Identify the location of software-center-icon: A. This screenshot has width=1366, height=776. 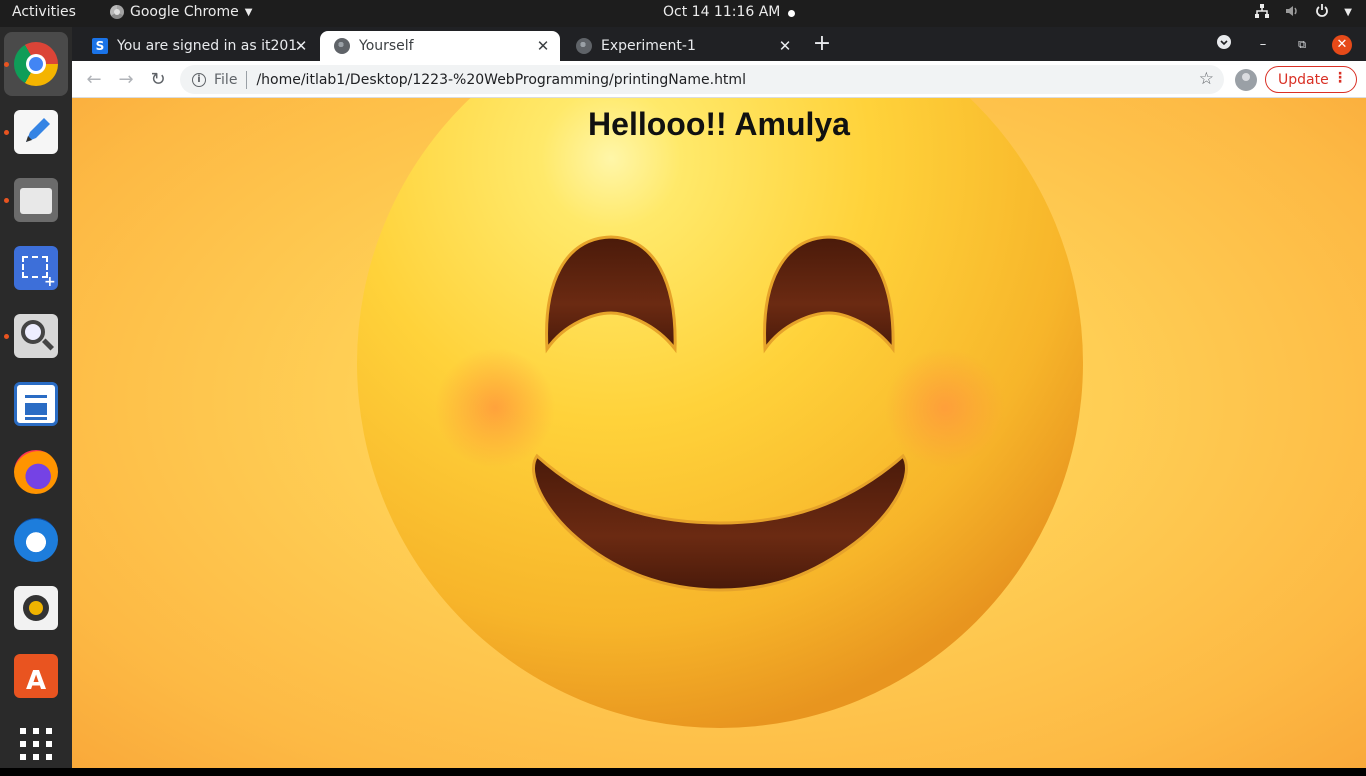
(36, 676).